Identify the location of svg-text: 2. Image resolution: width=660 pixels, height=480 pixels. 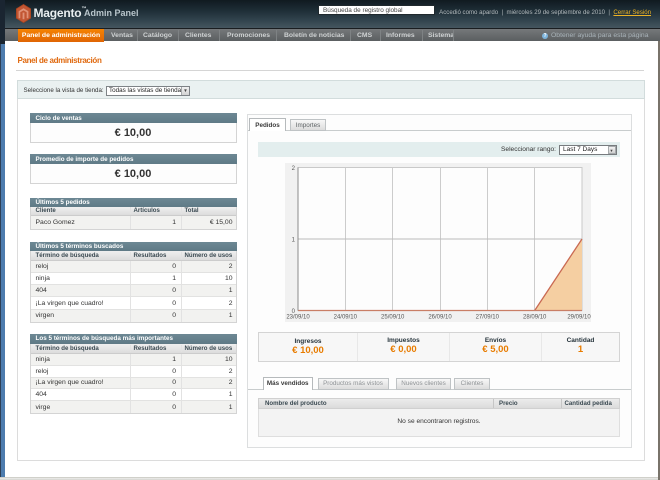
(294, 169).